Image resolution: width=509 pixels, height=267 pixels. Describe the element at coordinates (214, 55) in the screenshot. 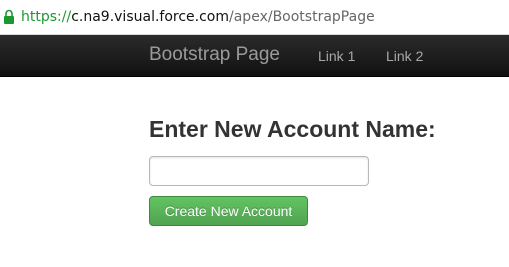

I see `navbar-brand: Bootstrap Page` at that location.